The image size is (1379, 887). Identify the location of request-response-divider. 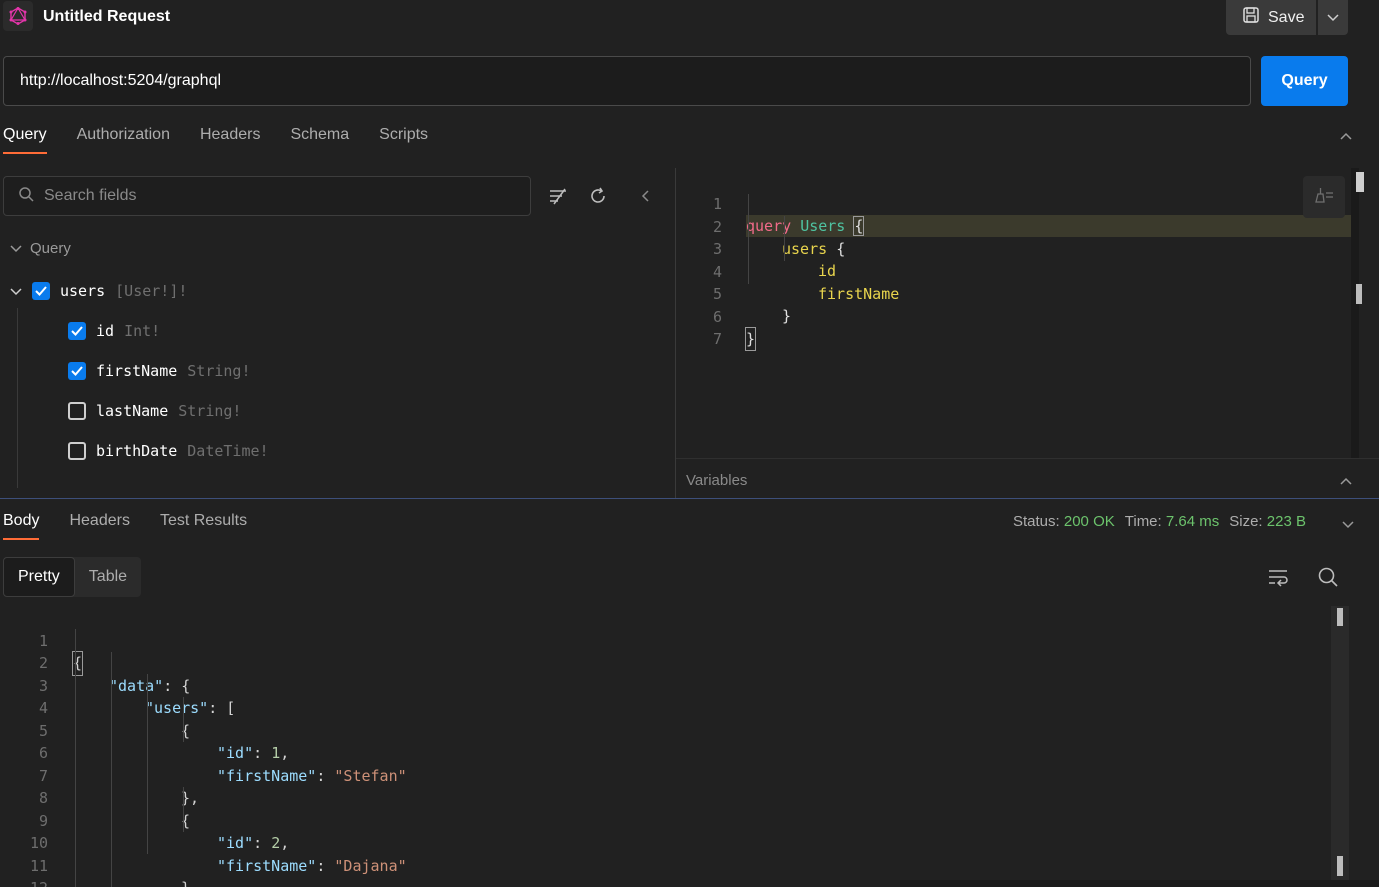
(689, 498).